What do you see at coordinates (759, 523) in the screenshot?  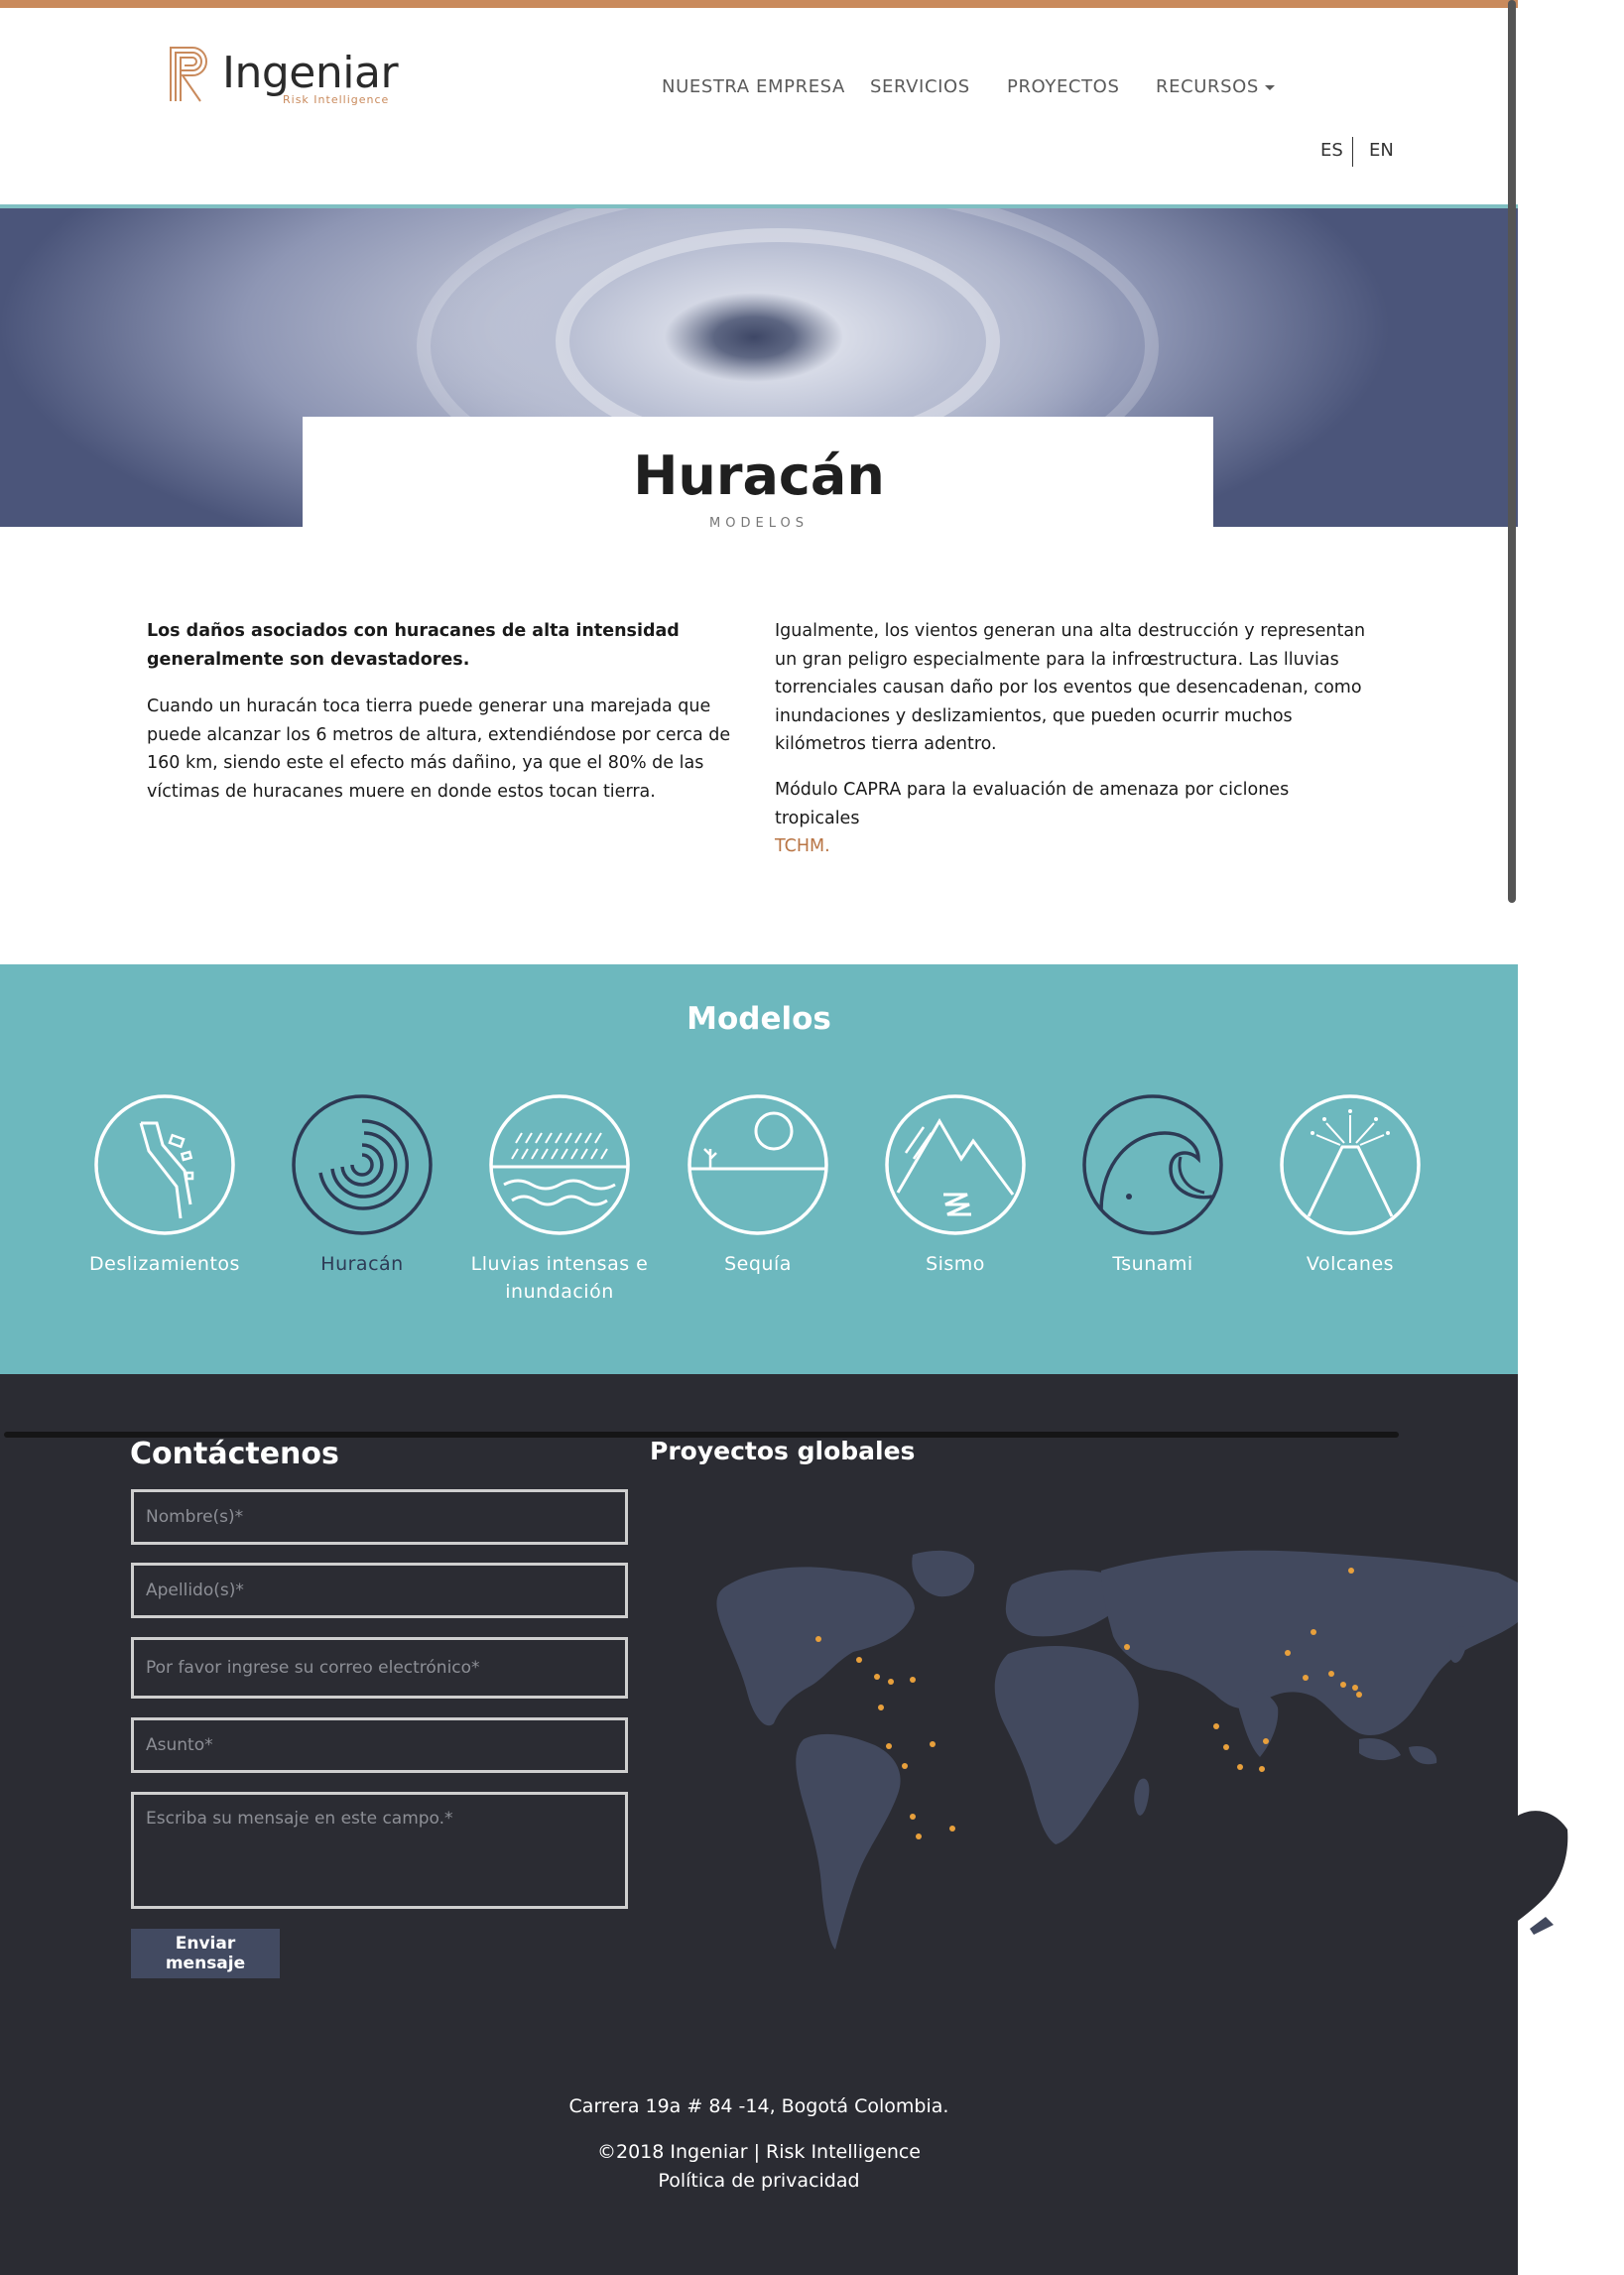 I see `page-subtitle: MODELOS` at bounding box center [759, 523].